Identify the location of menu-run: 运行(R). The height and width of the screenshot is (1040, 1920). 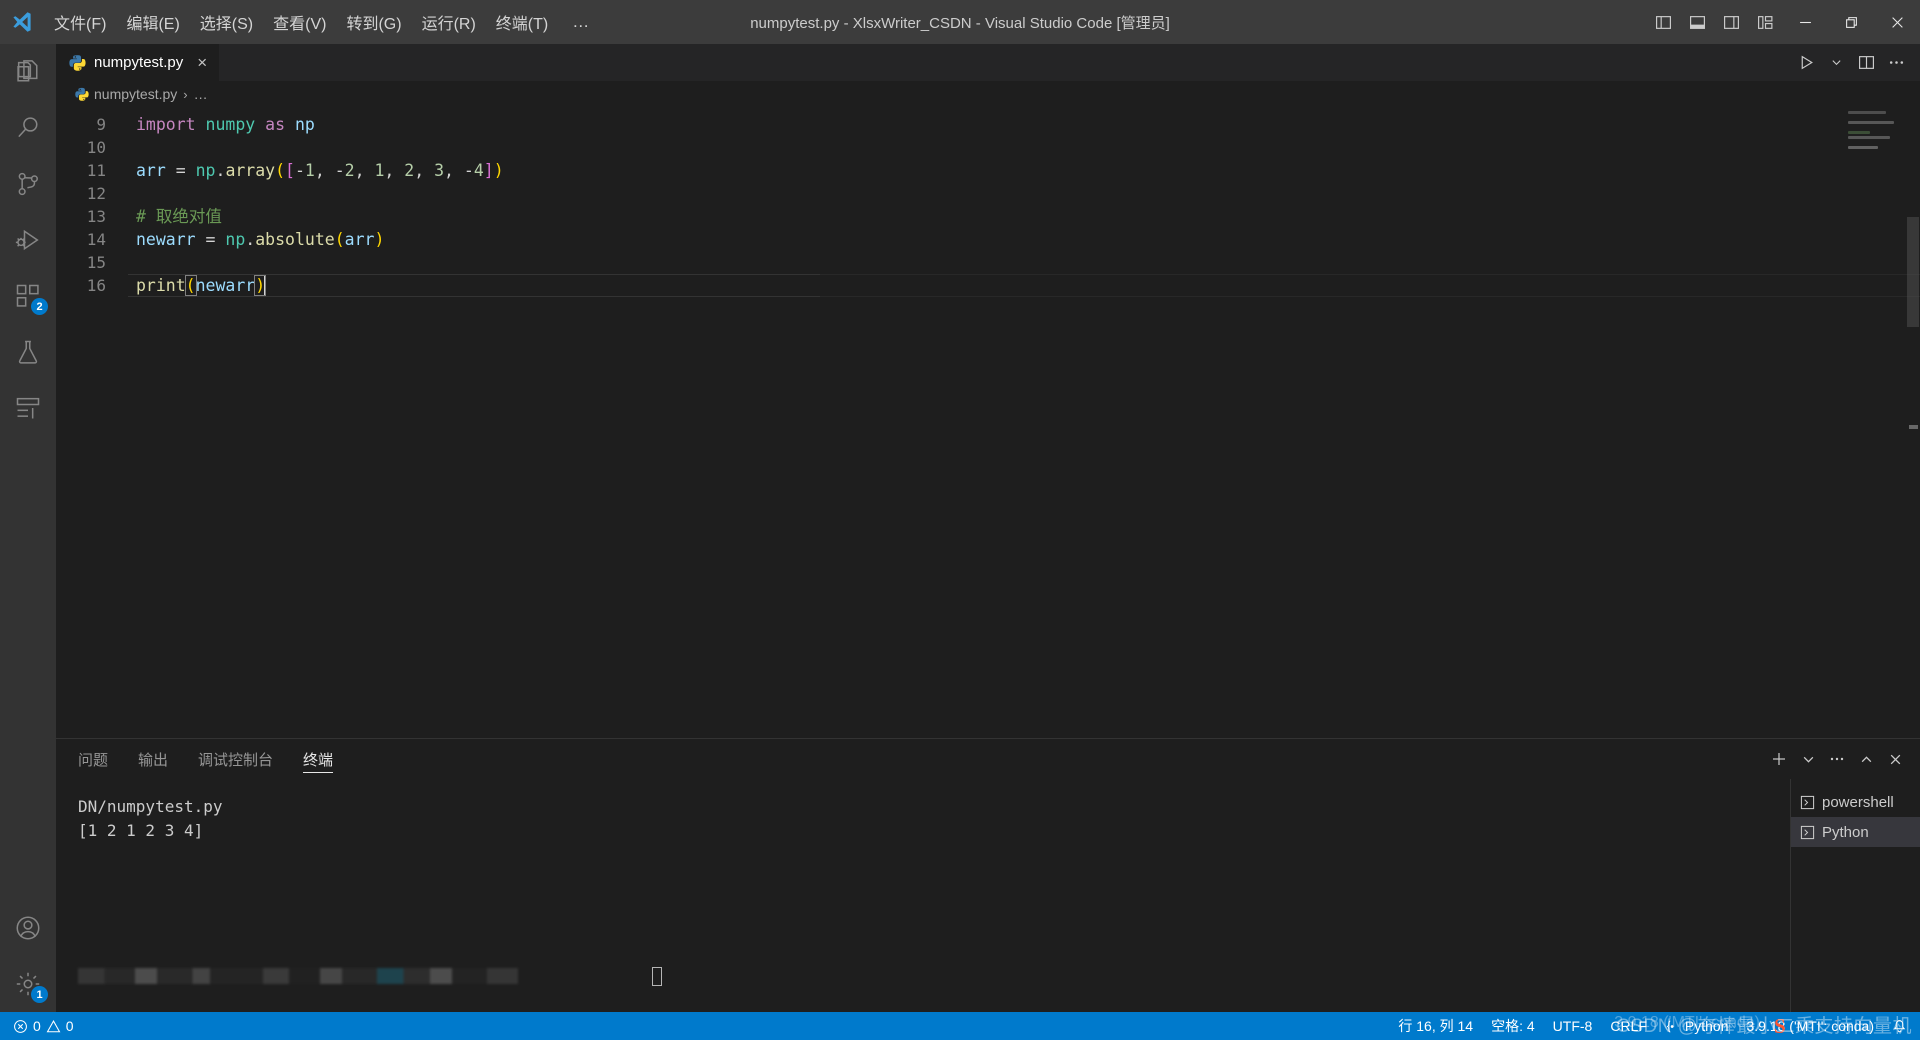
(449, 22).